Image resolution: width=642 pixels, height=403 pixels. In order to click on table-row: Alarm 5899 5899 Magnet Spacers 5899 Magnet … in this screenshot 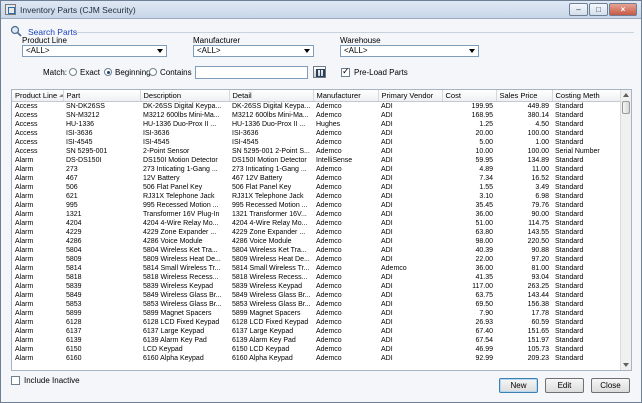, I will do `click(316, 313)`.